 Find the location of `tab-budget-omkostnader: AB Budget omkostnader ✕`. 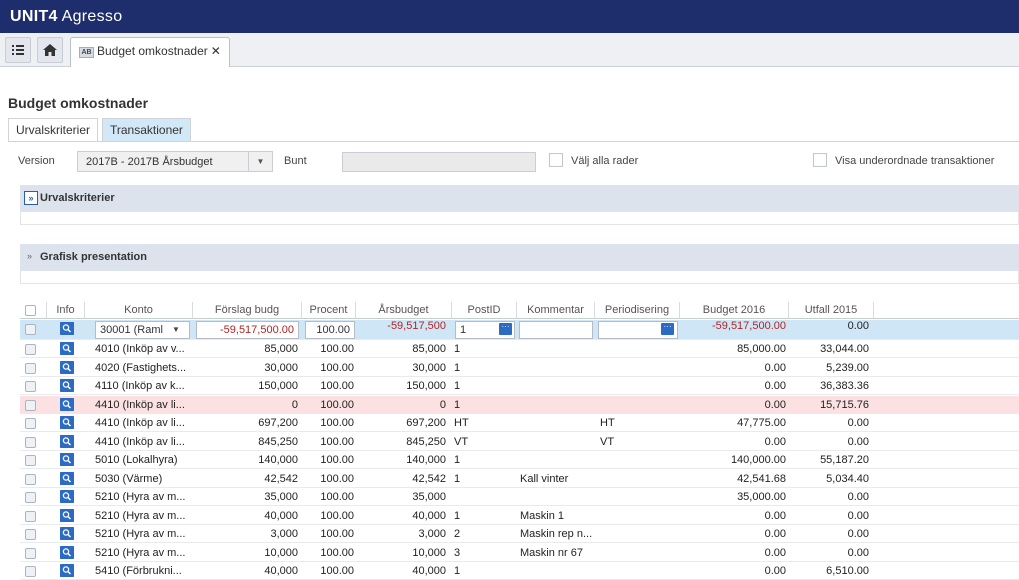

tab-budget-omkostnader: AB Budget omkostnader ✕ is located at coordinates (150, 52).